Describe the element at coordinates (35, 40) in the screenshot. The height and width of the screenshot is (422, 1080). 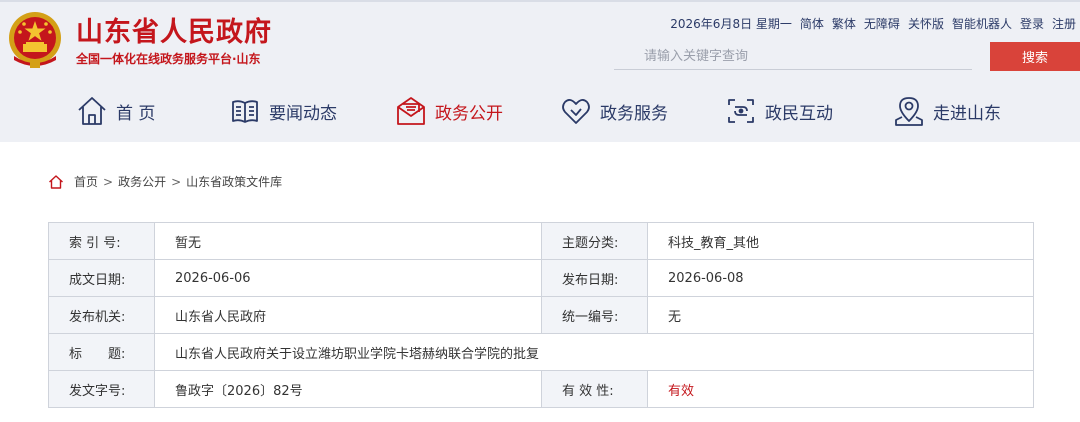
I see `national-emblem-icon` at that location.